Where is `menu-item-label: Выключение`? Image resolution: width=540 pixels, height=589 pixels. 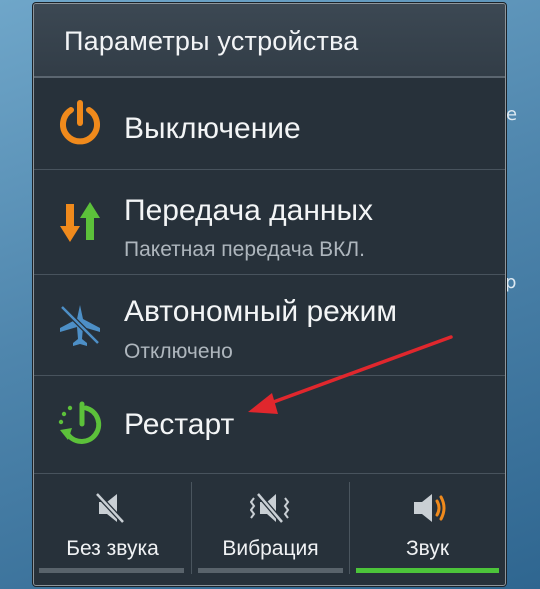 menu-item-label: Выключение is located at coordinates (212, 128).